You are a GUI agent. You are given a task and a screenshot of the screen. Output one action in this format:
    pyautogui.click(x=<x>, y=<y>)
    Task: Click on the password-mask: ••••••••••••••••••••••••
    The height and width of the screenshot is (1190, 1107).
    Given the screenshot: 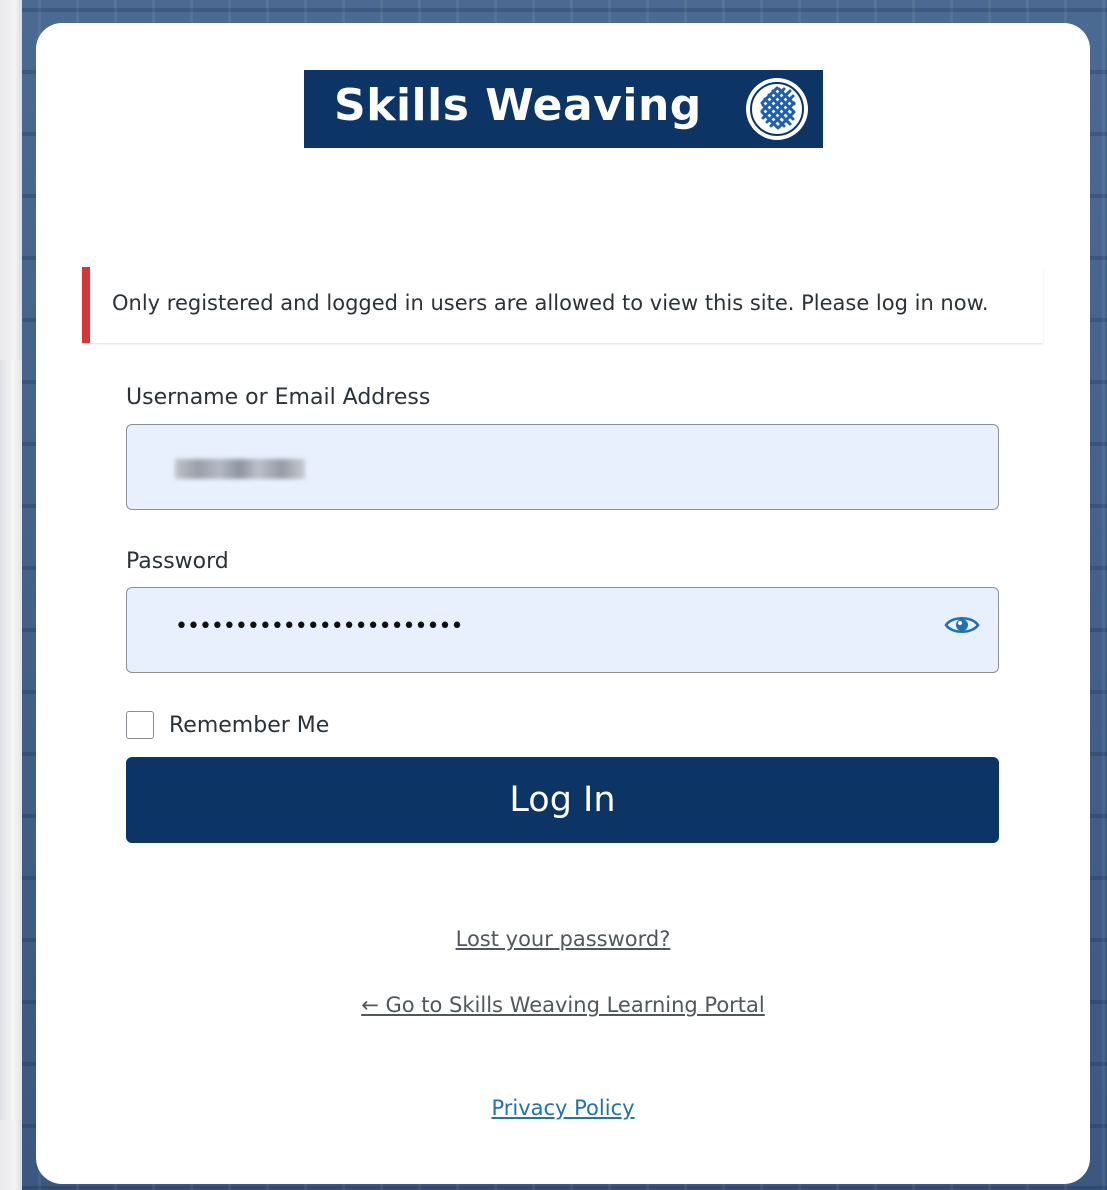 What is the action you would take?
    pyautogui.click(x=319, y=626)
    